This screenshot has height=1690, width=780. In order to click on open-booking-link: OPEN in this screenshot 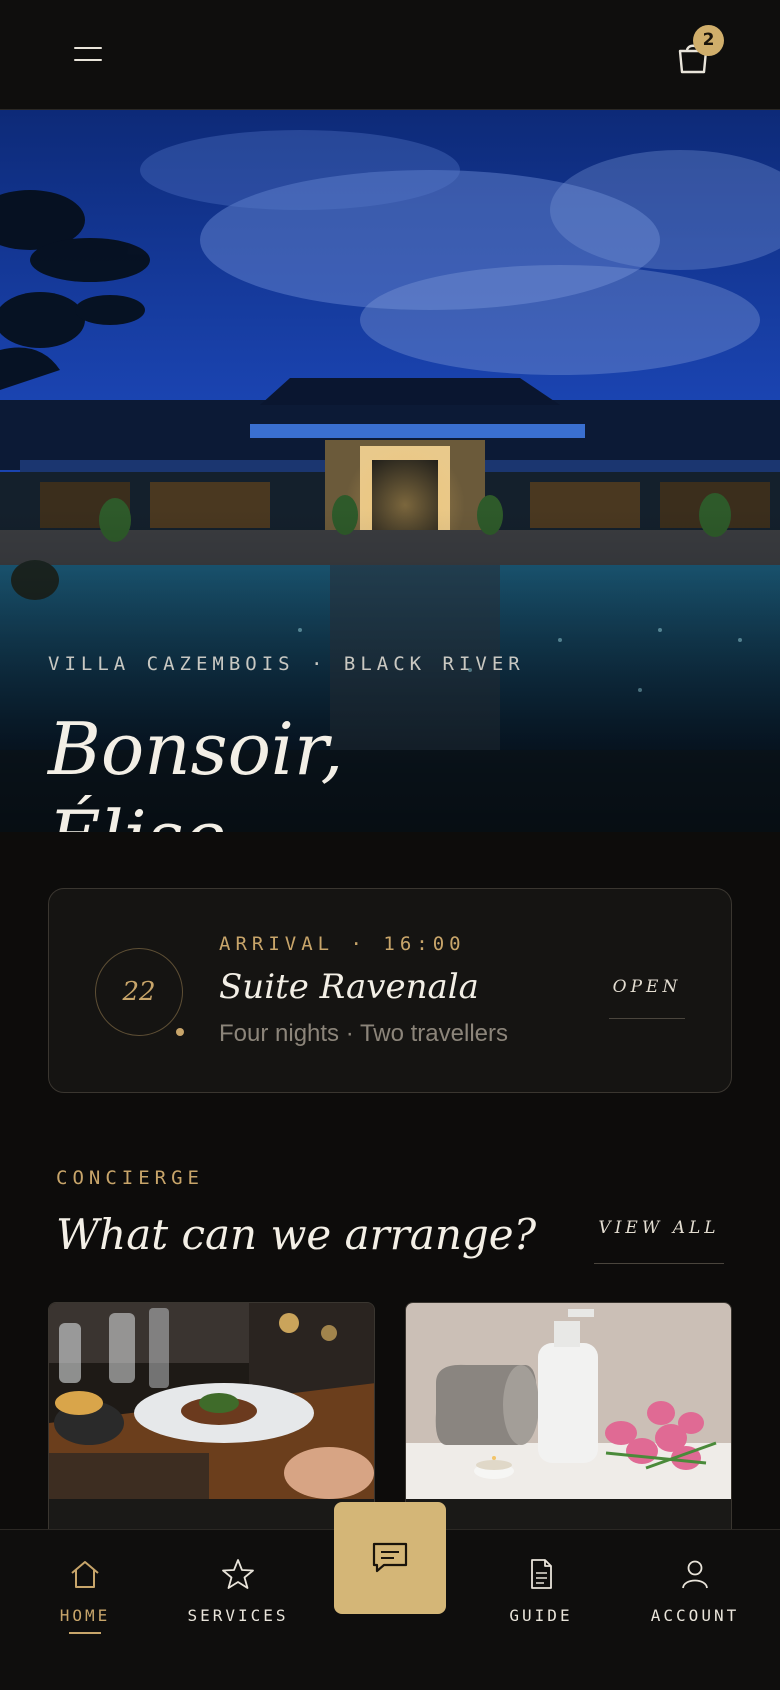, I will do `click(647, 998)`.